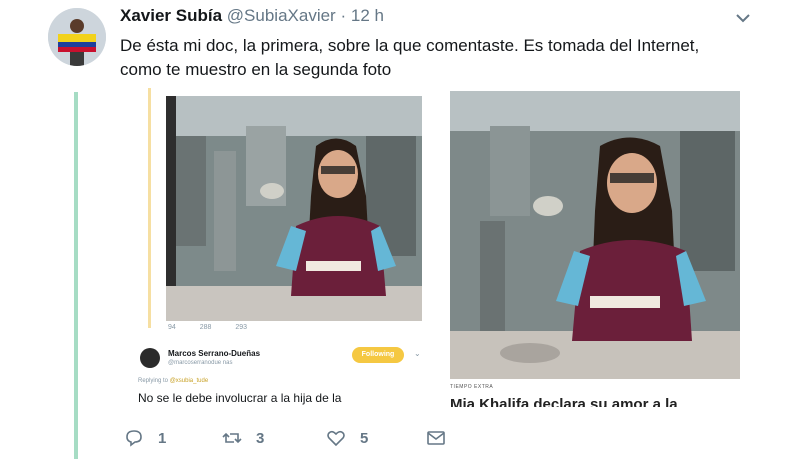 The image size is (800, 459). What do you see at coordinates (240, 398) in the screenshot?
I see `embedded-reply-text: No se le debe involucrar a la hija de la` at bounding box center [240, 398].